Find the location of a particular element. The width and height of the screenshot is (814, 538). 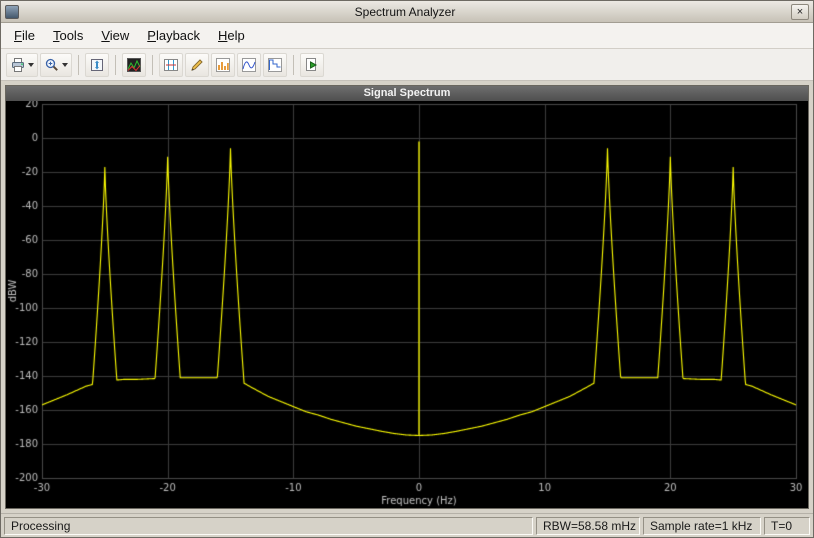

print-icon is located at coordinates (18, 65).